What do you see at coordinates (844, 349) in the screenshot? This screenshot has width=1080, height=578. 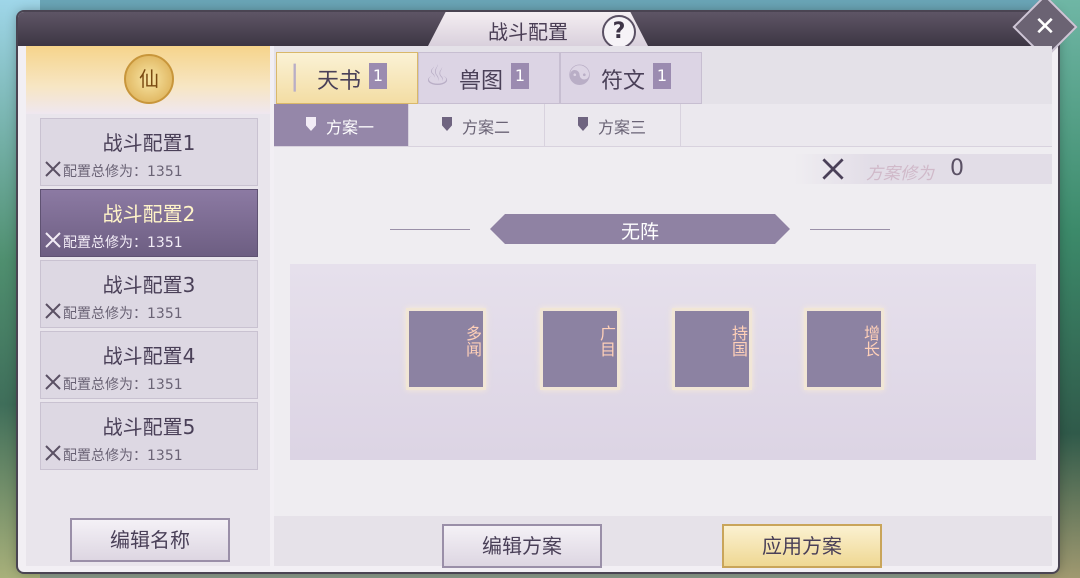 I see `slot-zengzhang: 增长` at bounding box center [844, 349].